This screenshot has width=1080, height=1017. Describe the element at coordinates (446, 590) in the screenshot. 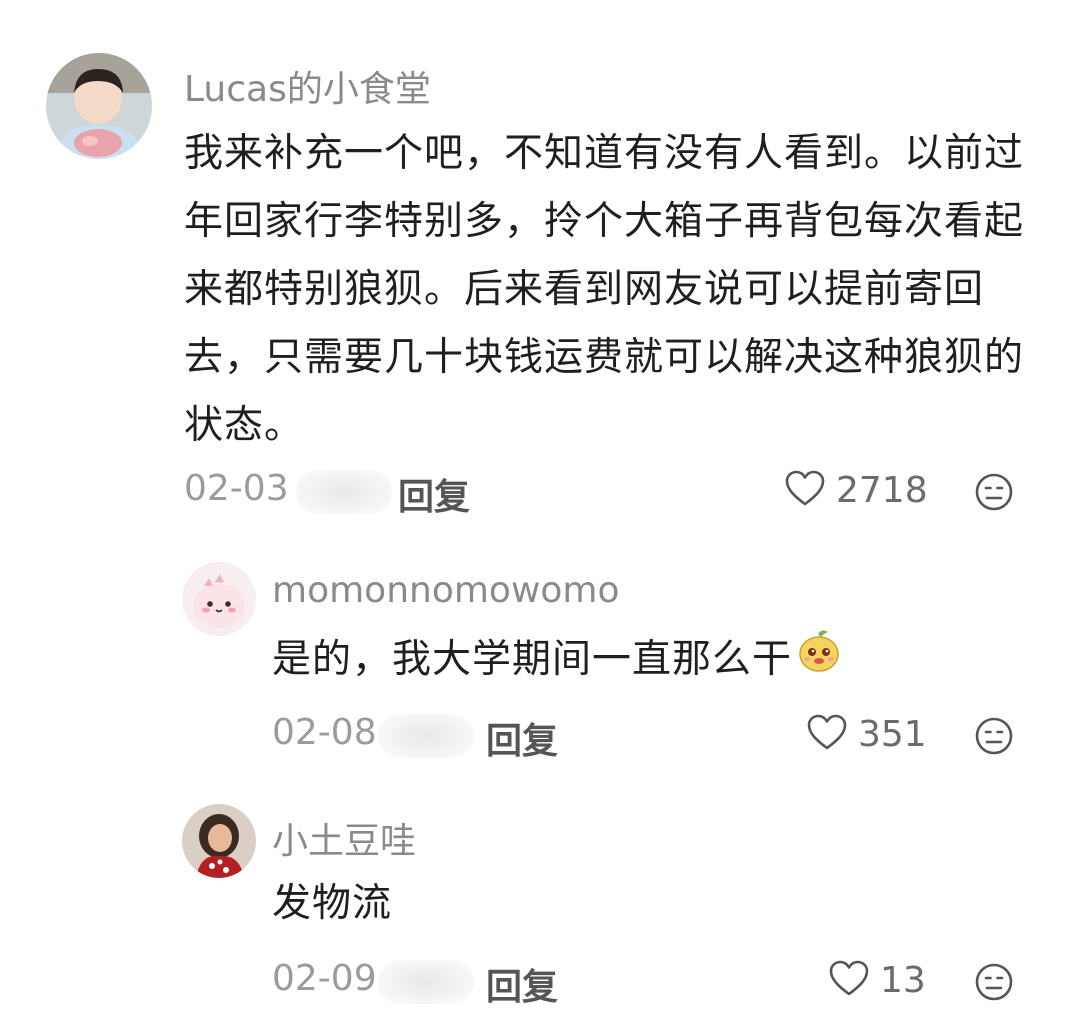

I see `username: momonnomowomo` at that location.